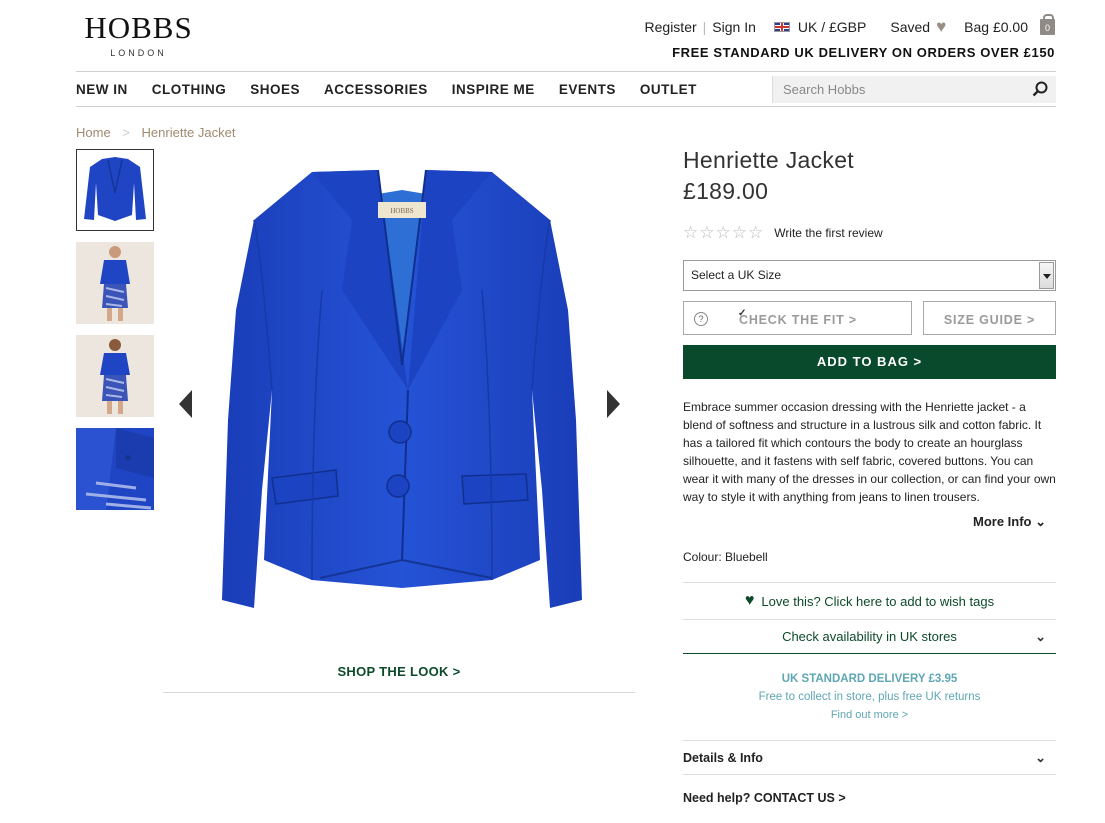  I want to click on arrow-right-icon, so click(613, 404).